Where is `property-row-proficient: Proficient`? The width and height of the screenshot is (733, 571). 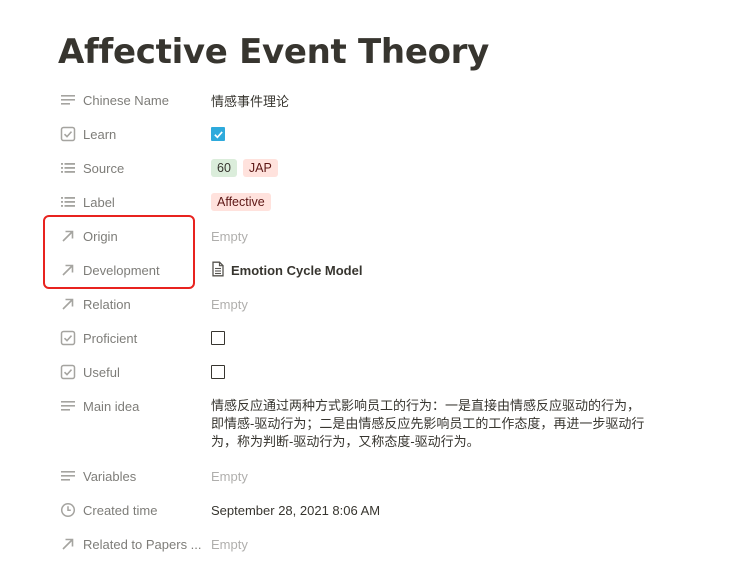
property-row-proficient: Proficient is located at coordinates (376, 338).